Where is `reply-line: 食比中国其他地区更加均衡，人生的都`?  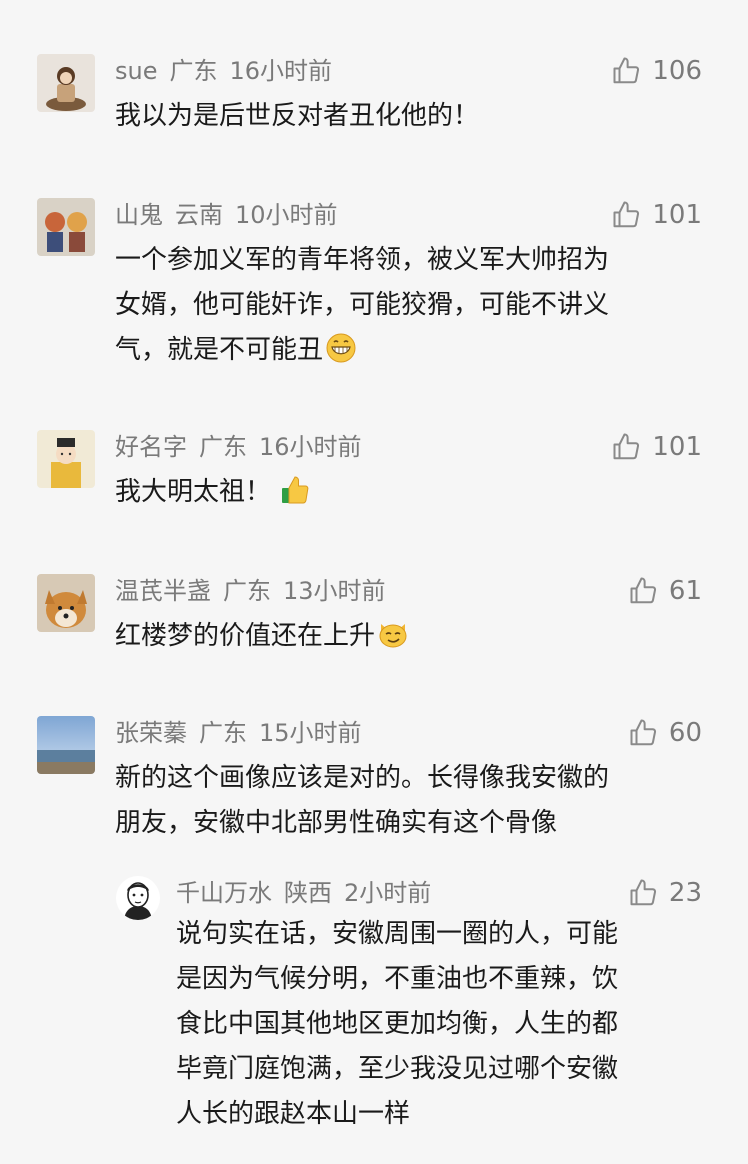 reply-line: 食比中国其他地区更加均衡，人生的都 is located at coordinates (397, 1024).